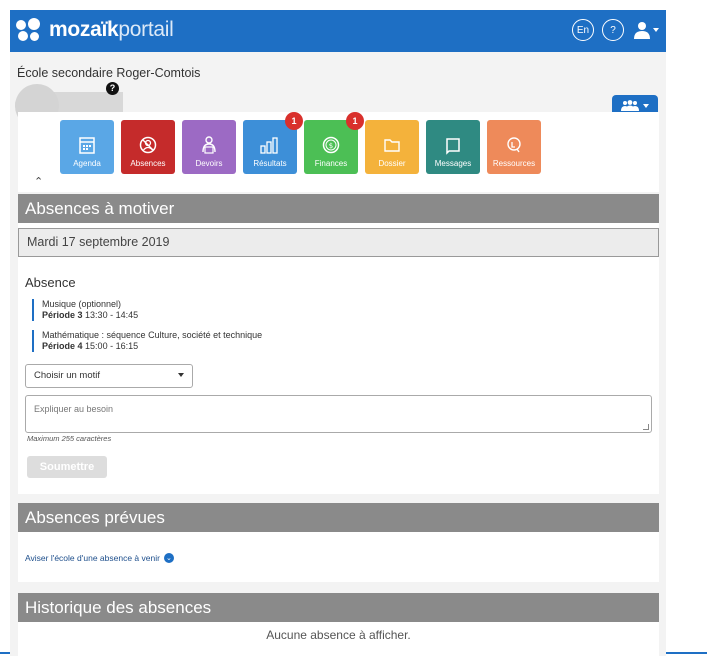  What do you see at coordinates (112, 315) in the screenshot?
I see `course-time: 13:30 - 14:45` at bounding box center [112, 315].